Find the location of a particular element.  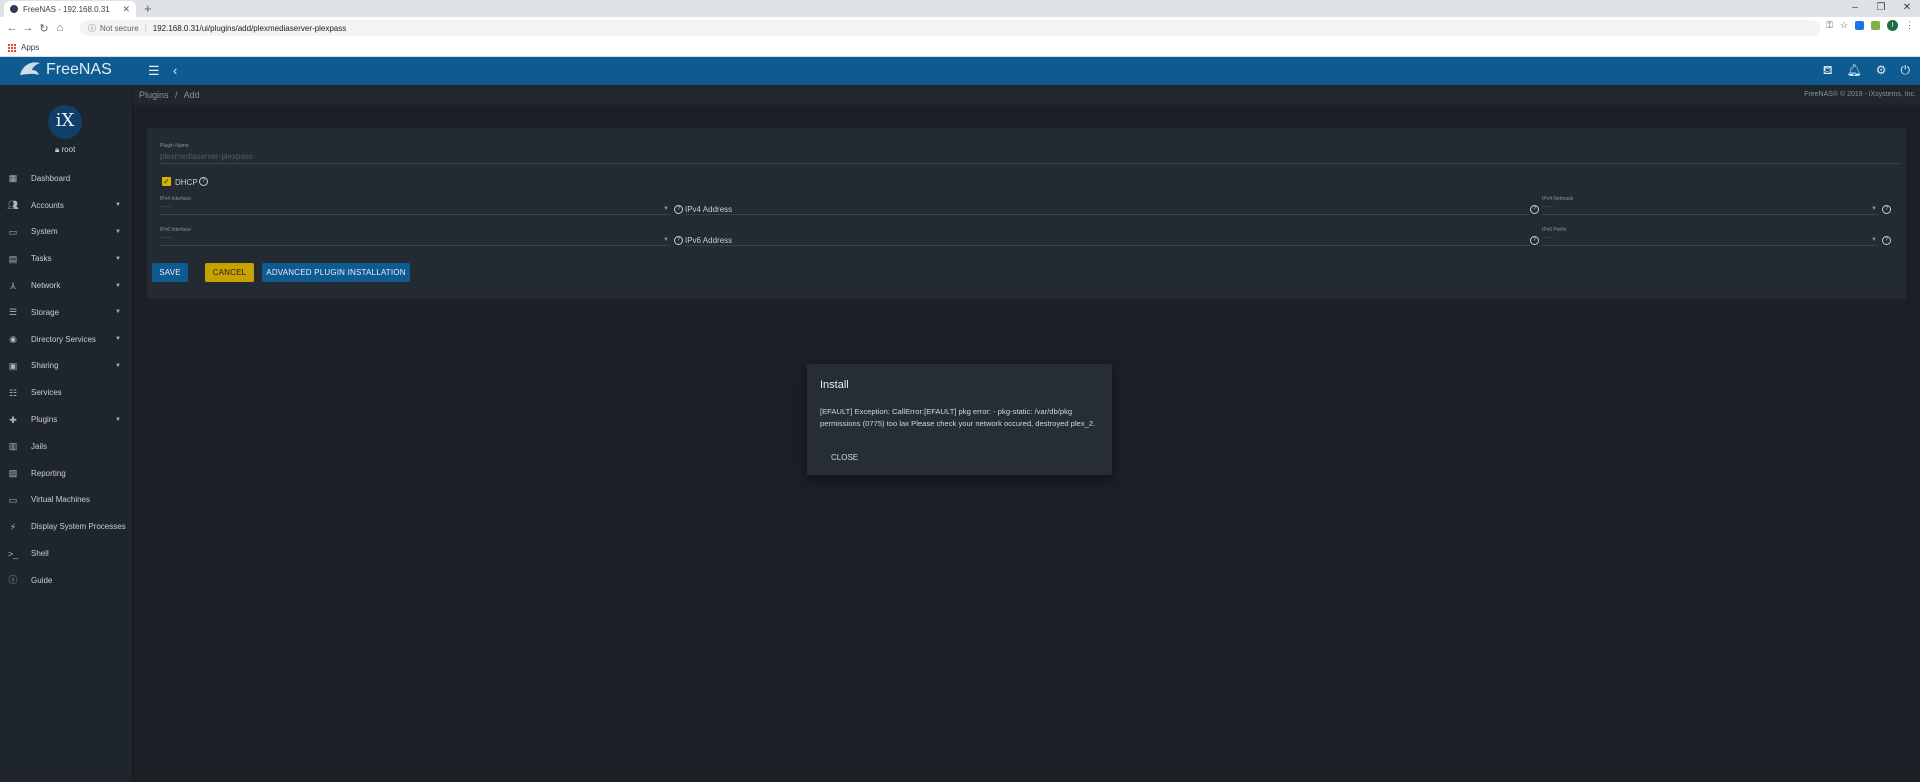

toolbar-right: ⚿ ☆ I ⋮ is located at coordinates (1870, 25).